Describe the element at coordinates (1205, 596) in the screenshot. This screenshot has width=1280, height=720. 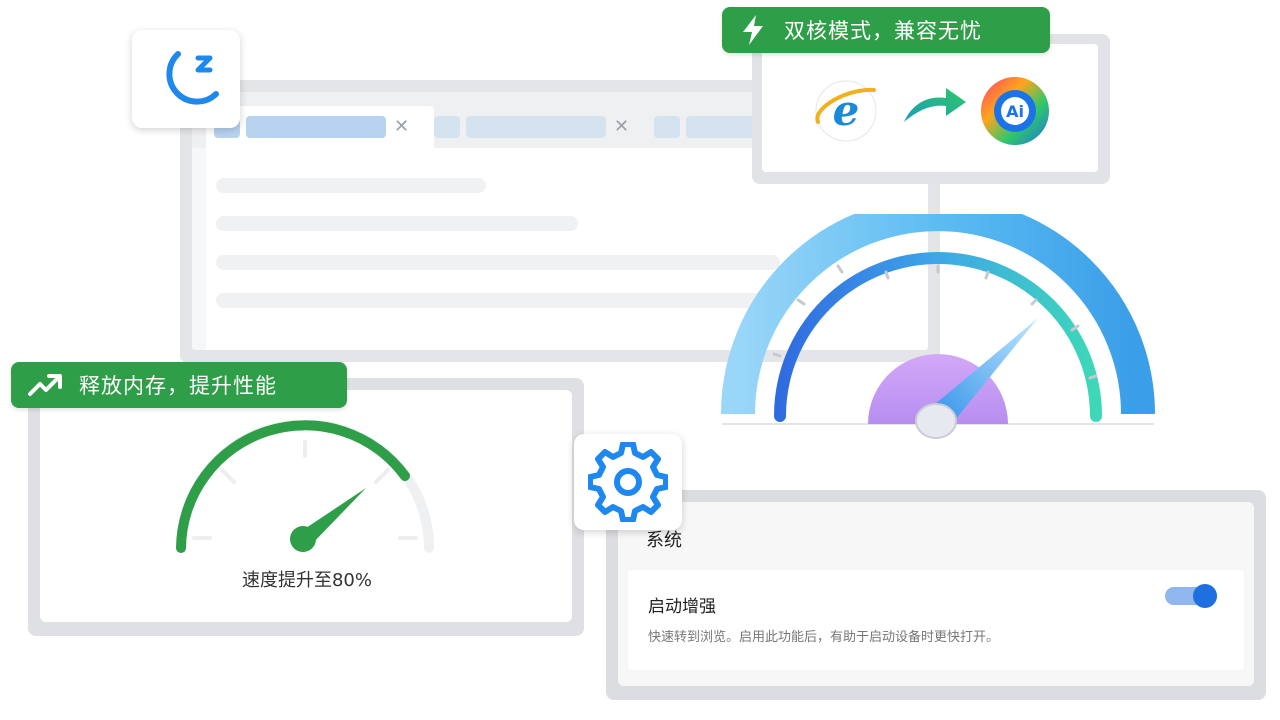
I see `toggle-knob` at that location.